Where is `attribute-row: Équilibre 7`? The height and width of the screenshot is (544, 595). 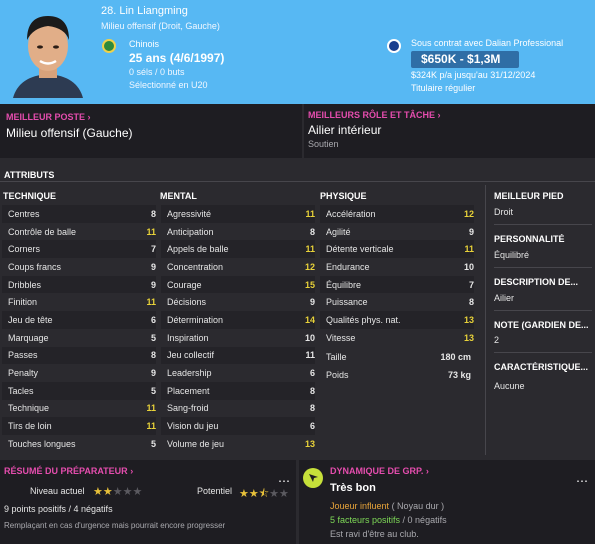 attribute-row: Équilibre 7 is located at coordinates (397, 284).